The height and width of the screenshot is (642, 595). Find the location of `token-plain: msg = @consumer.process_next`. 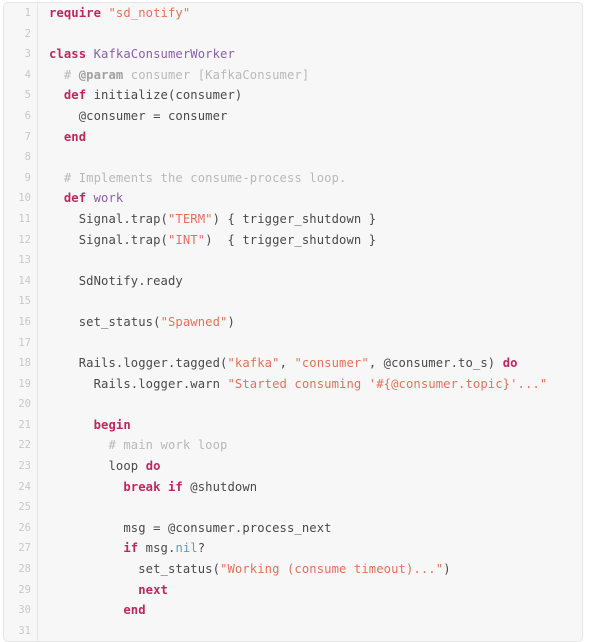

token-plain: msg = @consumer.process_next is located at coordinates (190, 527).